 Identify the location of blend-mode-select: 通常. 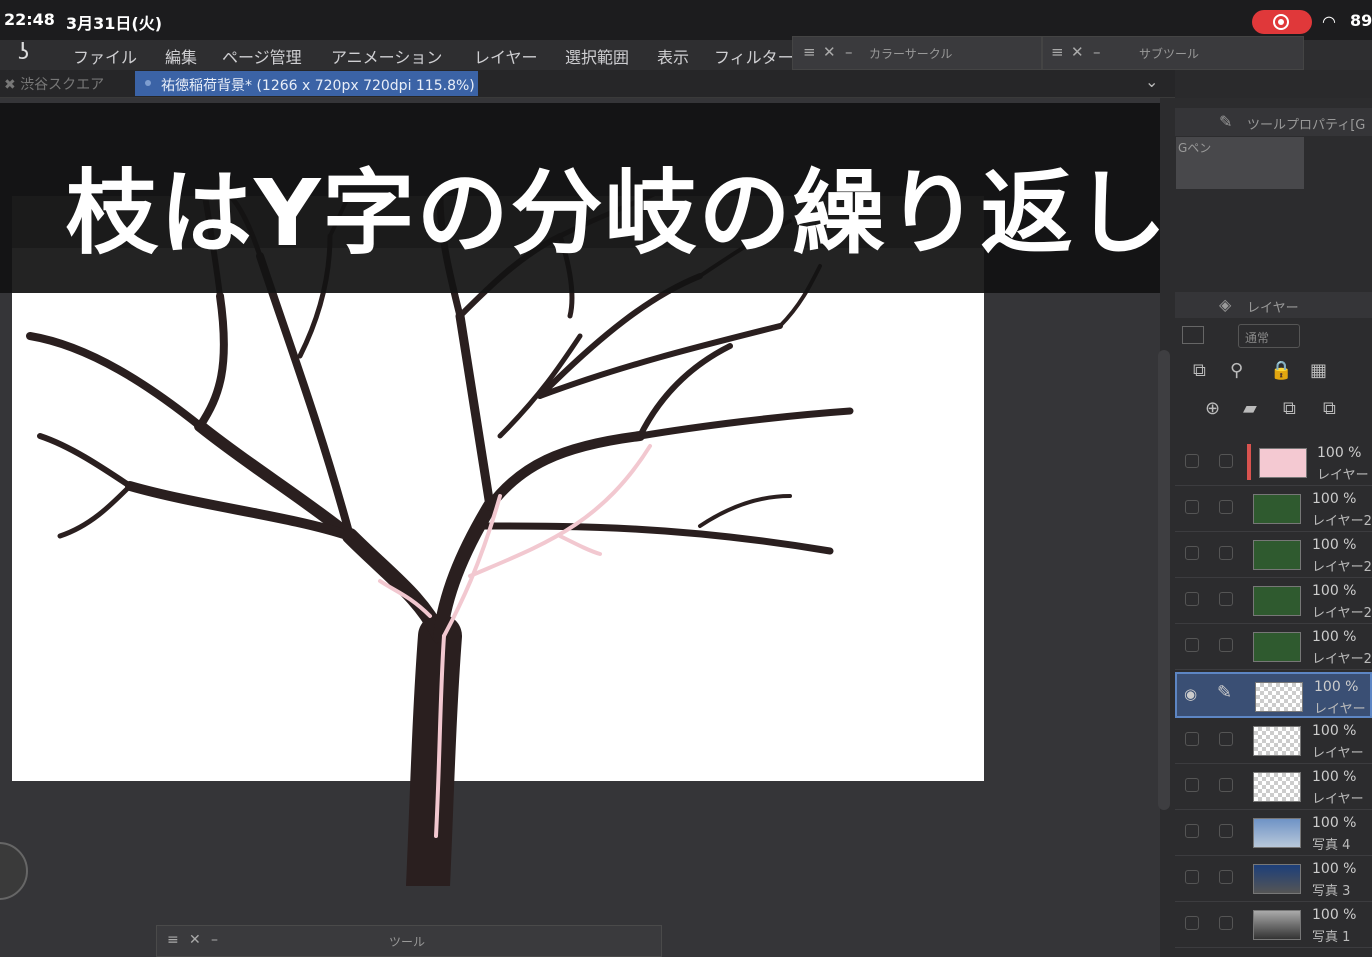
(1269, 336).